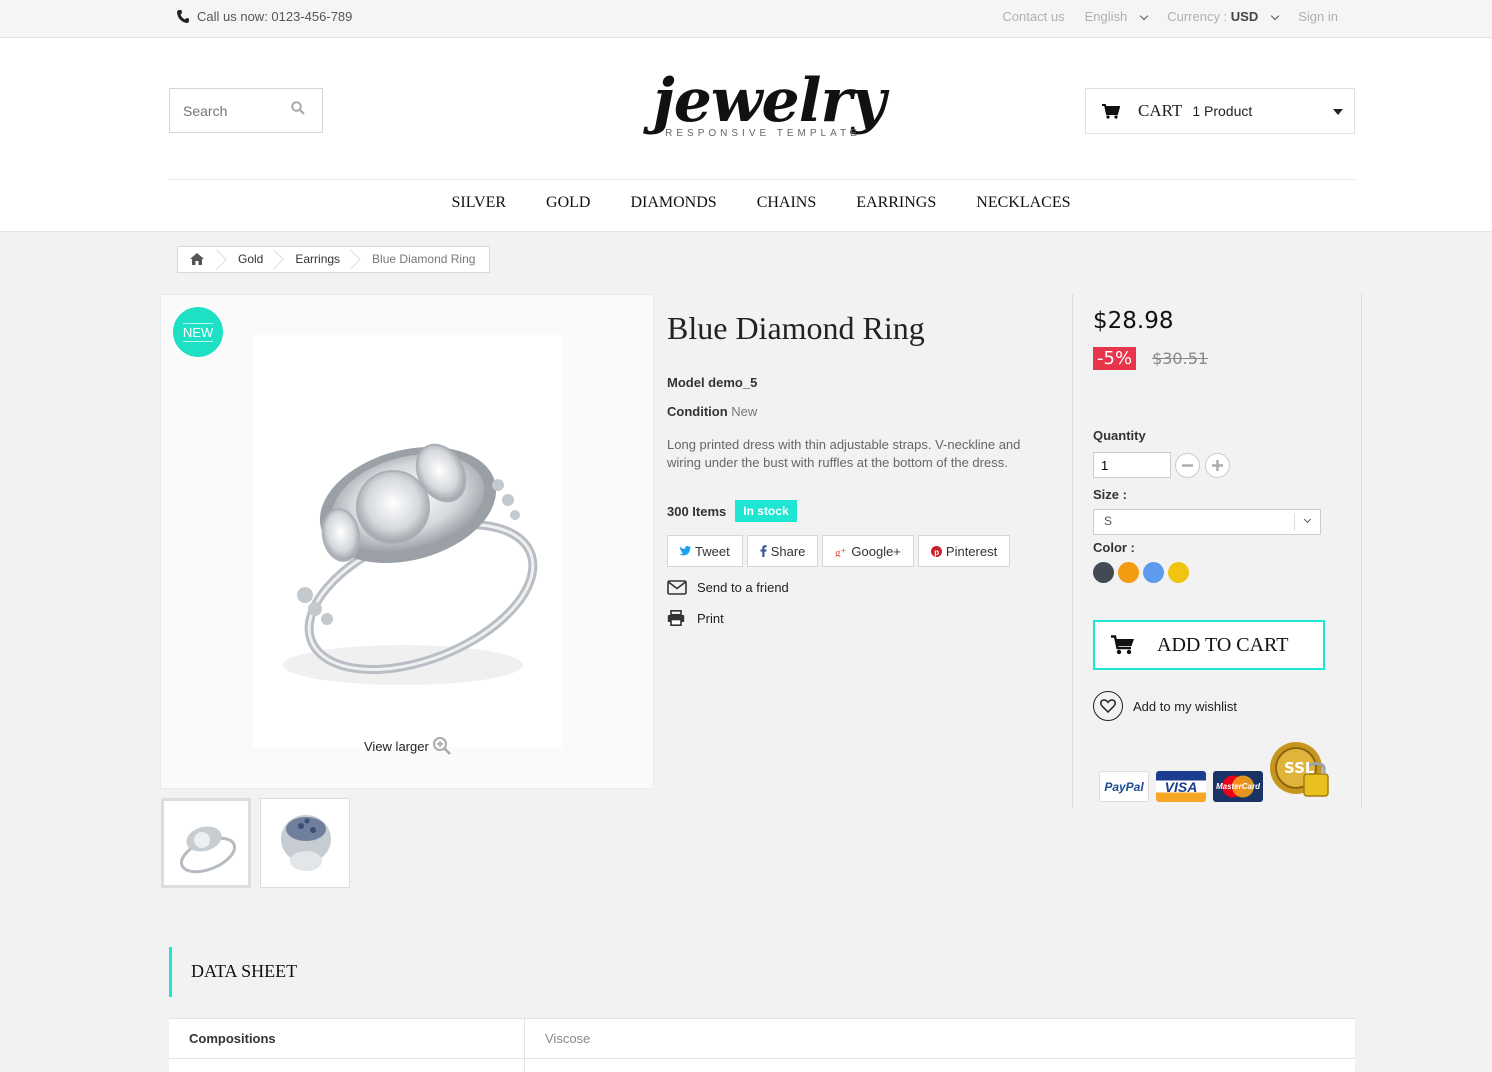  Describe the element at coordinates (710, 618) in the screenshot. I see `print-label: Print` at that location.